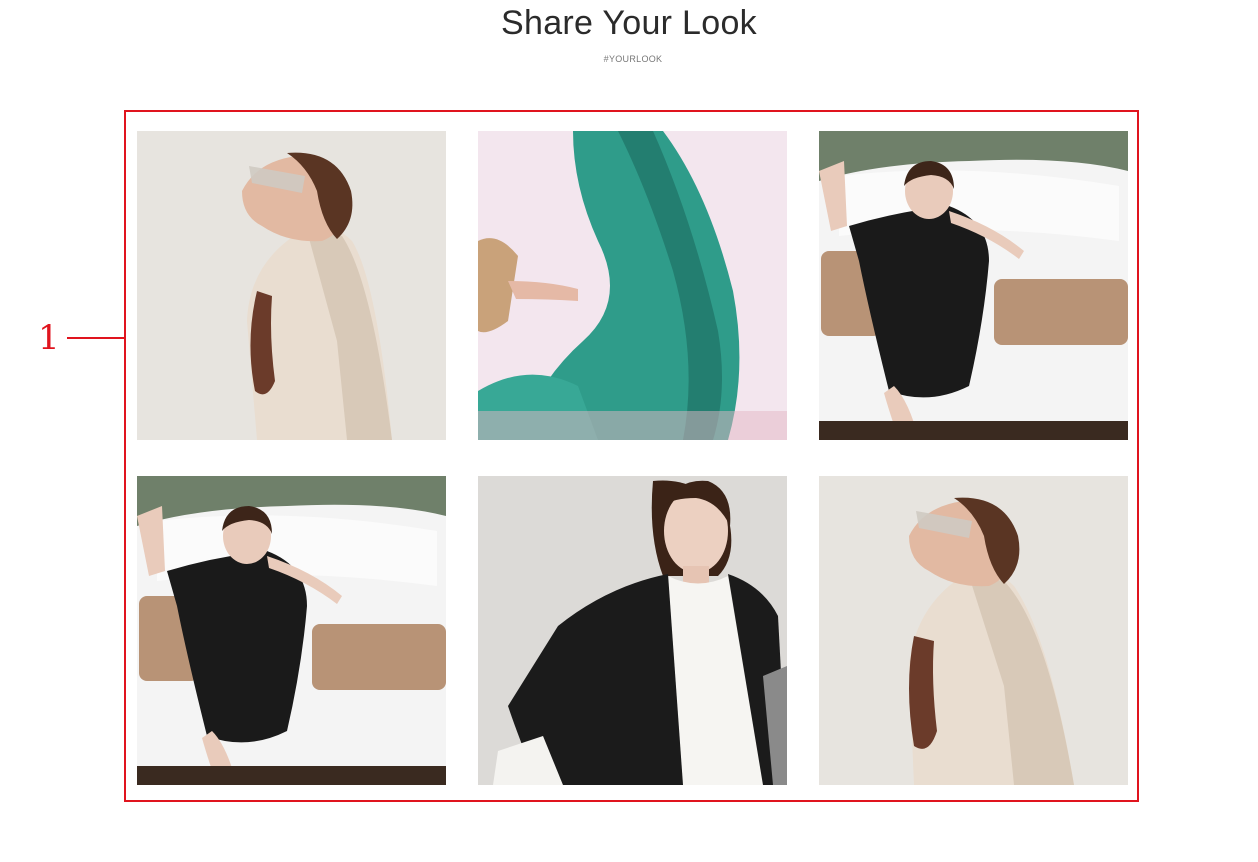  Describe the element at coordinates (49, 338) in the screenshot. I see `annotation-label: 1` at that location.